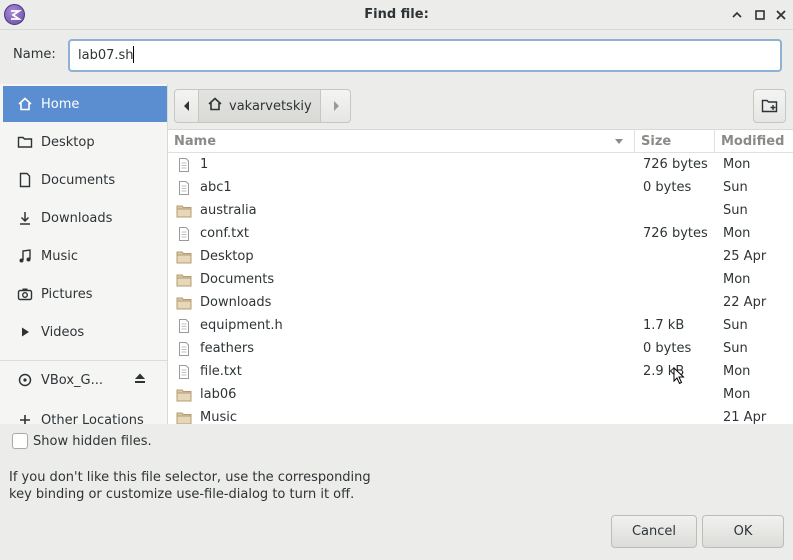  Describe the element at coordinates (480, 141) in the screenshot. I see `column-header-row: Name Size Modified` at that location.